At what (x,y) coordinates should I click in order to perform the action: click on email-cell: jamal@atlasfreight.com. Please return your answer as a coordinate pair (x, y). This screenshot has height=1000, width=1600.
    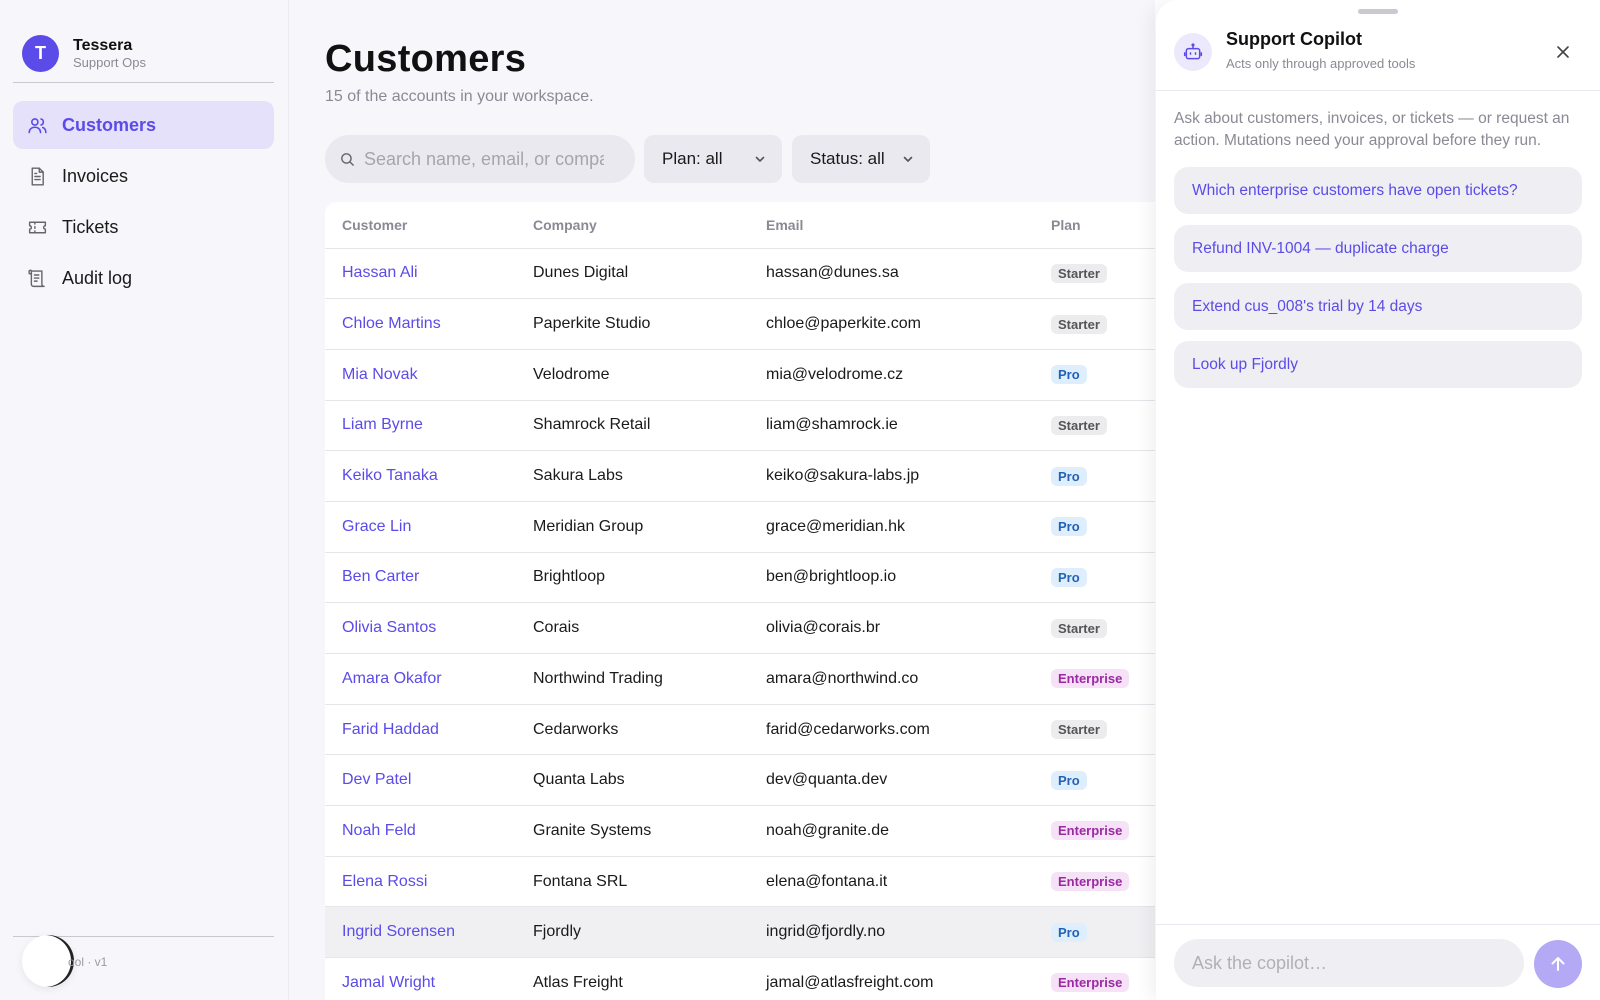
    Looking at the image, I should click on (908, 978).